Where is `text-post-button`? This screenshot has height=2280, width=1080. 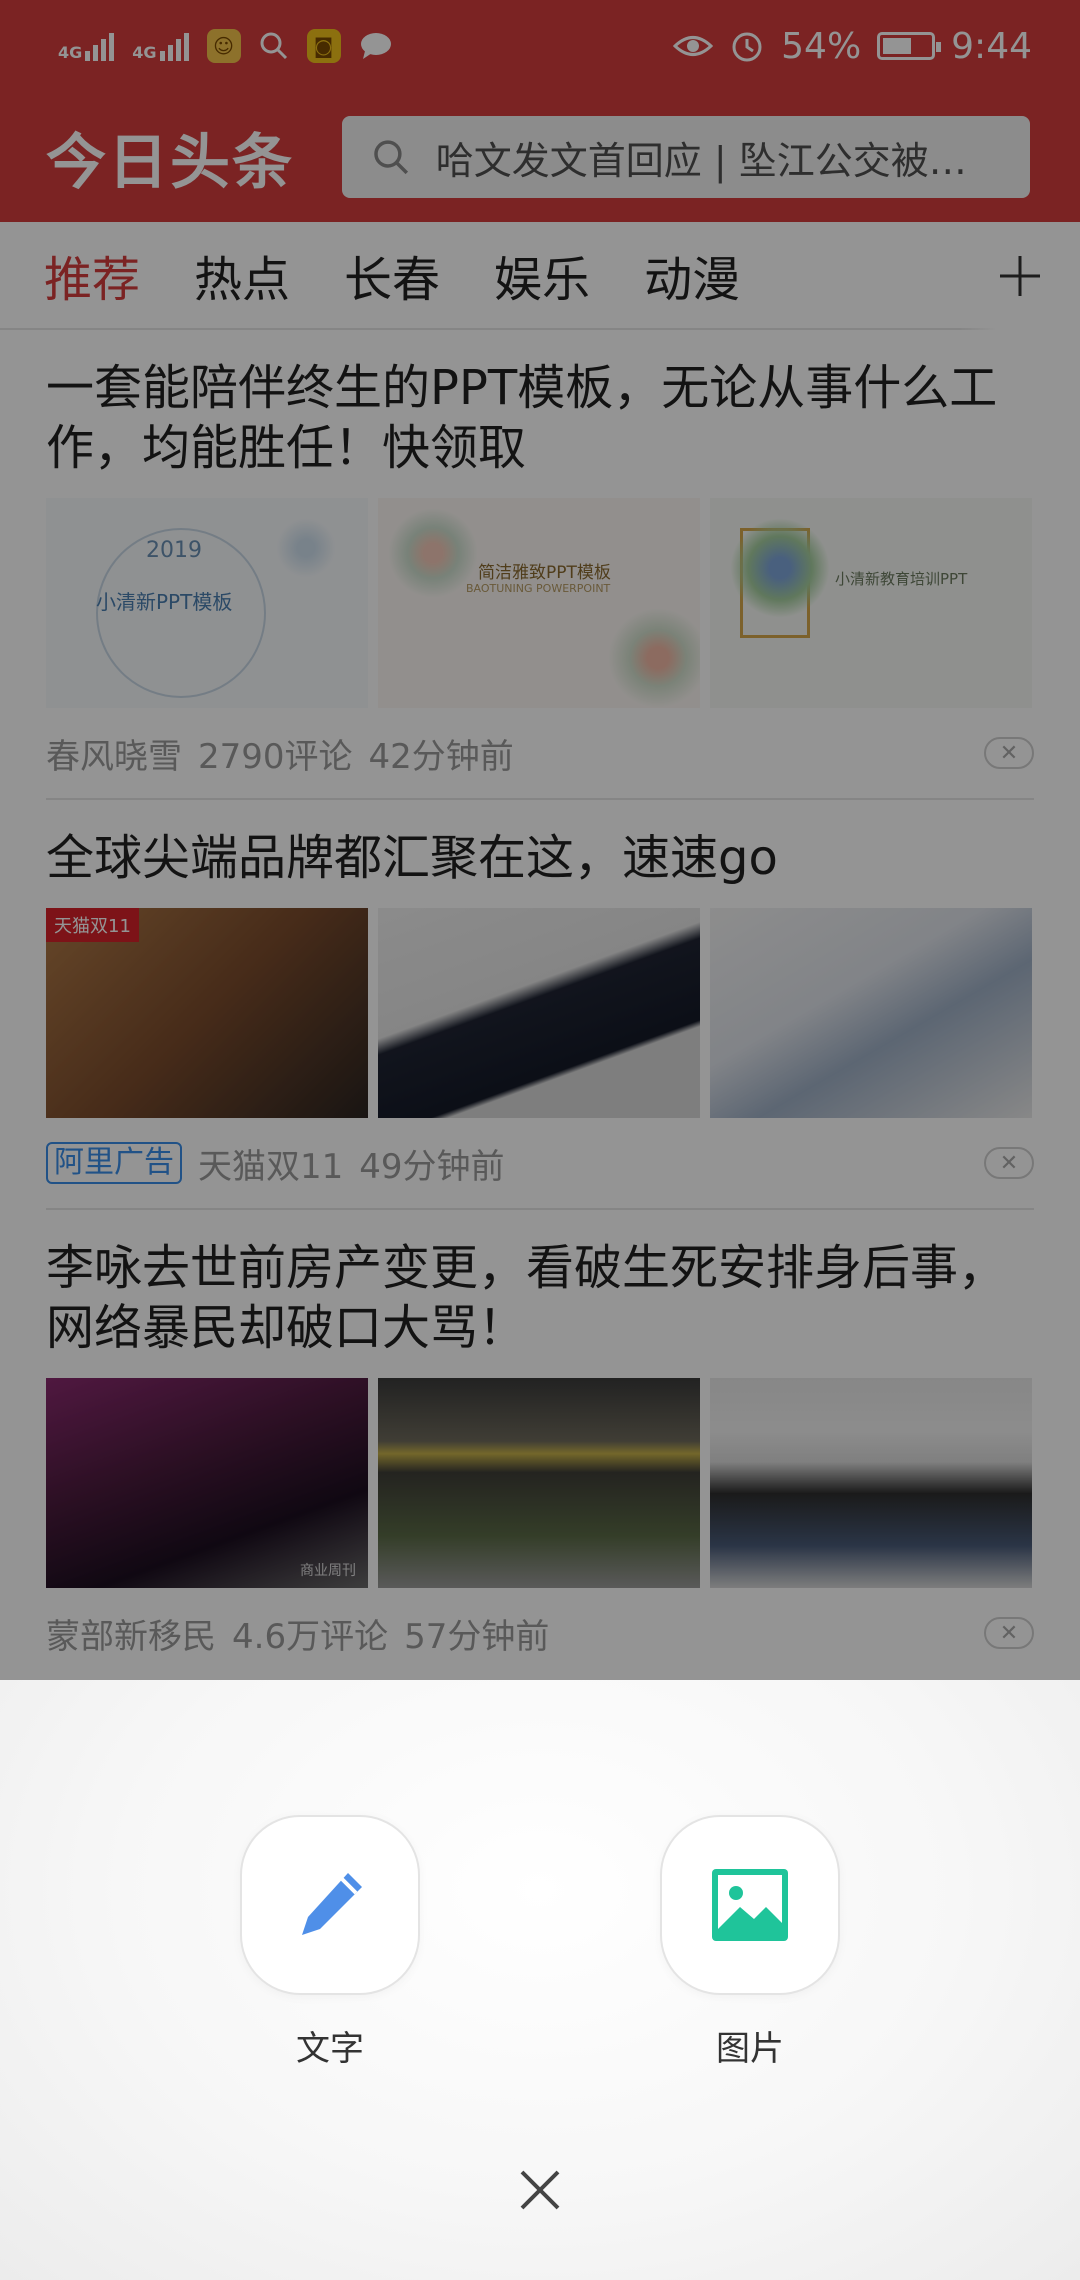 text-post-button is located at coordinates (330, 1905).